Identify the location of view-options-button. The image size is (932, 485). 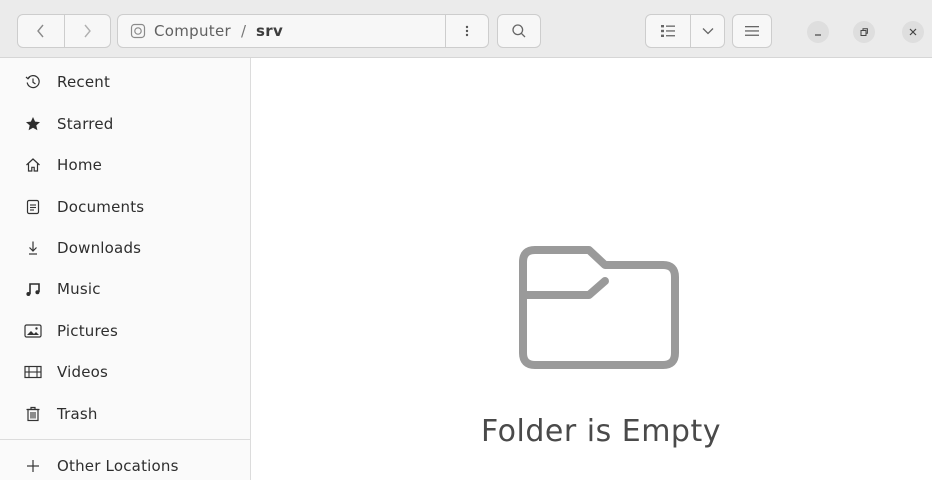
(707, 31).